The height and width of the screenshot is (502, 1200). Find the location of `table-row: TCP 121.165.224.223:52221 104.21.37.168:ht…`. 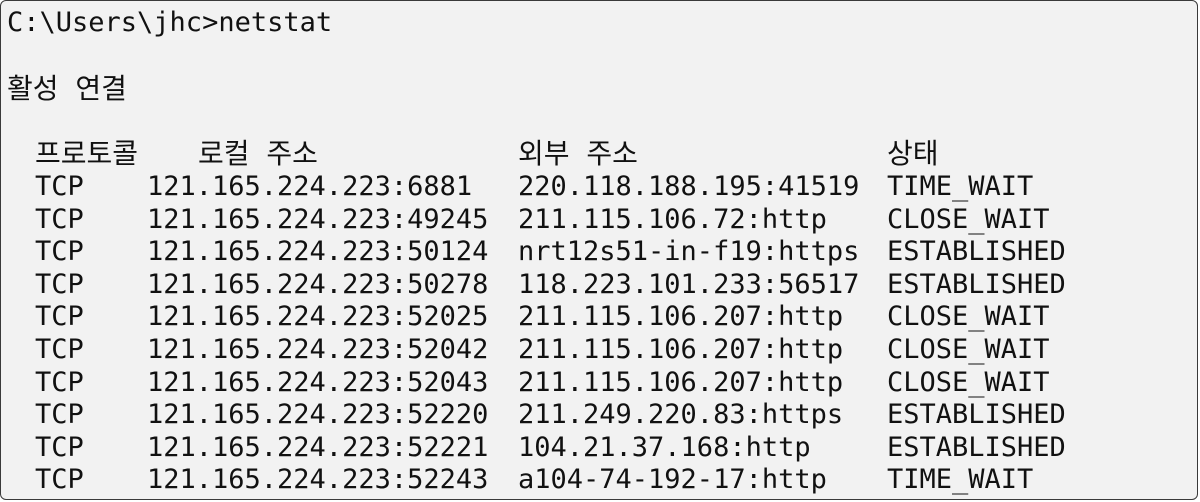

table-row: TCP 121.165.224.223:52221 104.21.37.168:ht… is located at coordinates (599, 447).